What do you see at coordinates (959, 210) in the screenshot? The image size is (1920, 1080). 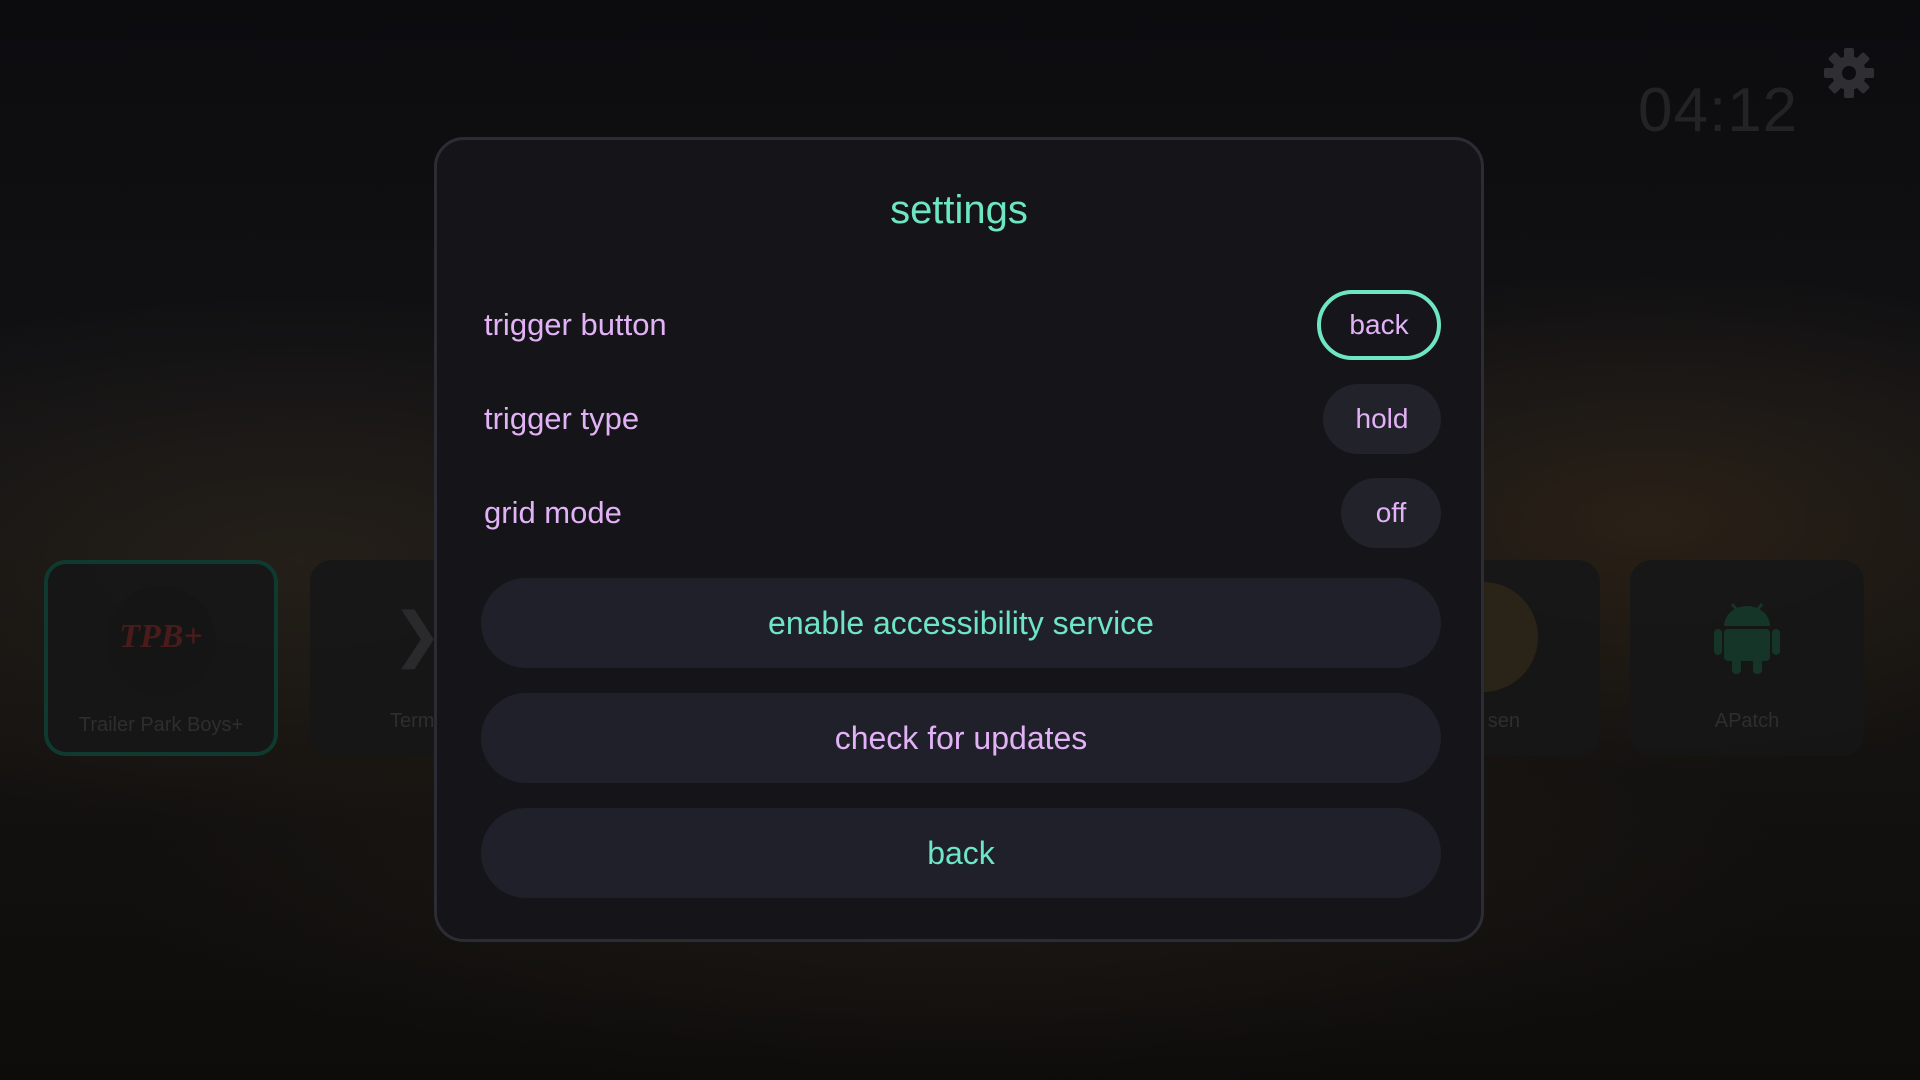 I see `dialog-title: settings` at bounding box center [959, 210].